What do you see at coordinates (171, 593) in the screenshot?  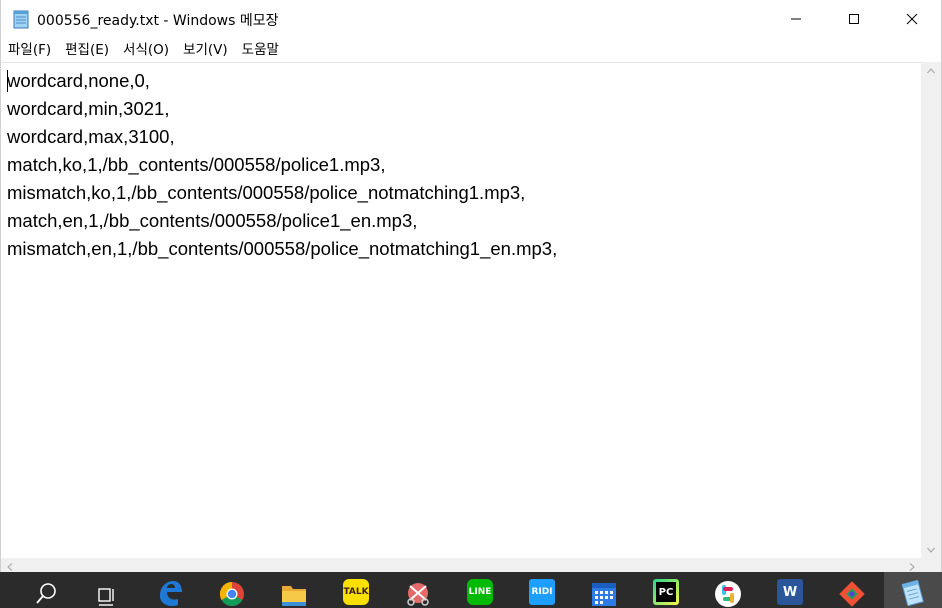 I see `edge-icon` at bounding box center [171, 593].